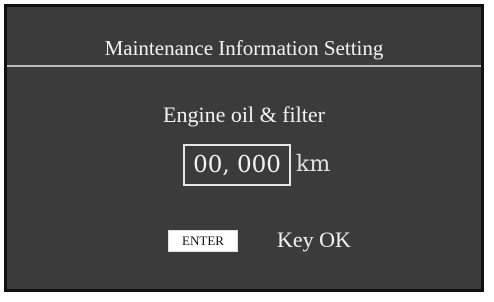  Describe the element at coordinates (314, 239) in the screenshot. I see `enter-hint-text: Key OK` at that location.